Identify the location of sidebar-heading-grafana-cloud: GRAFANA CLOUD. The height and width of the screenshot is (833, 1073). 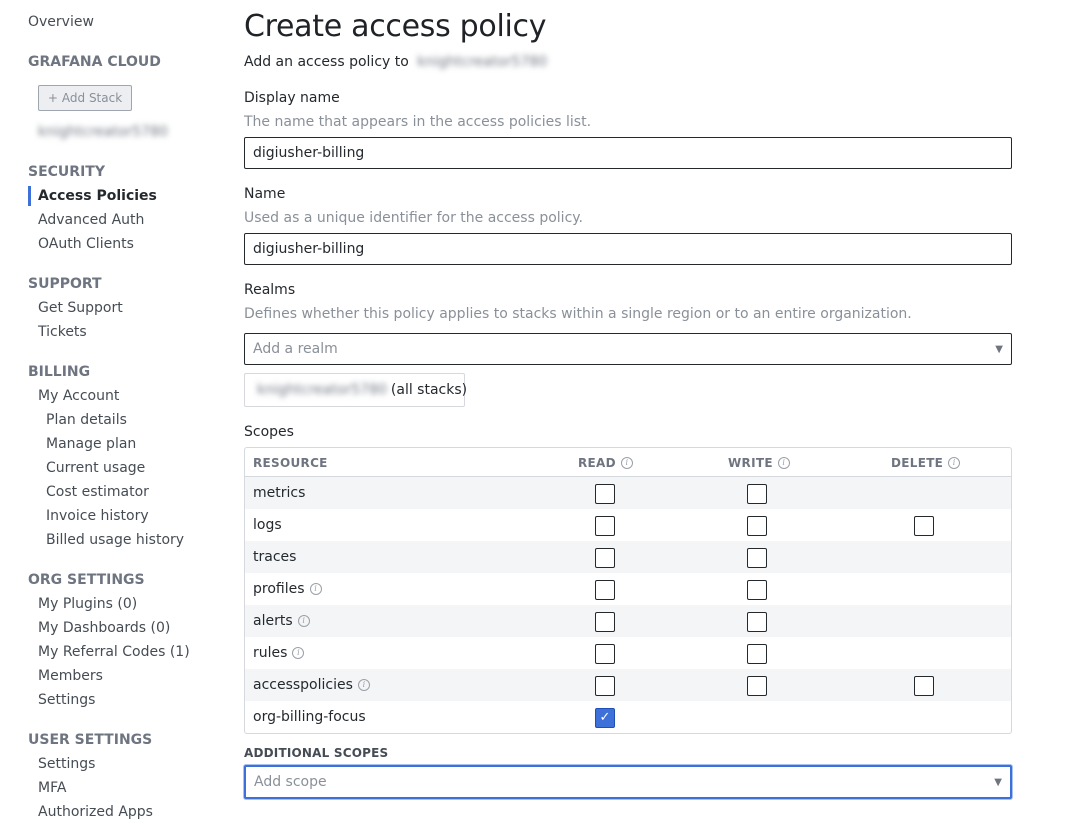
(94, 62).